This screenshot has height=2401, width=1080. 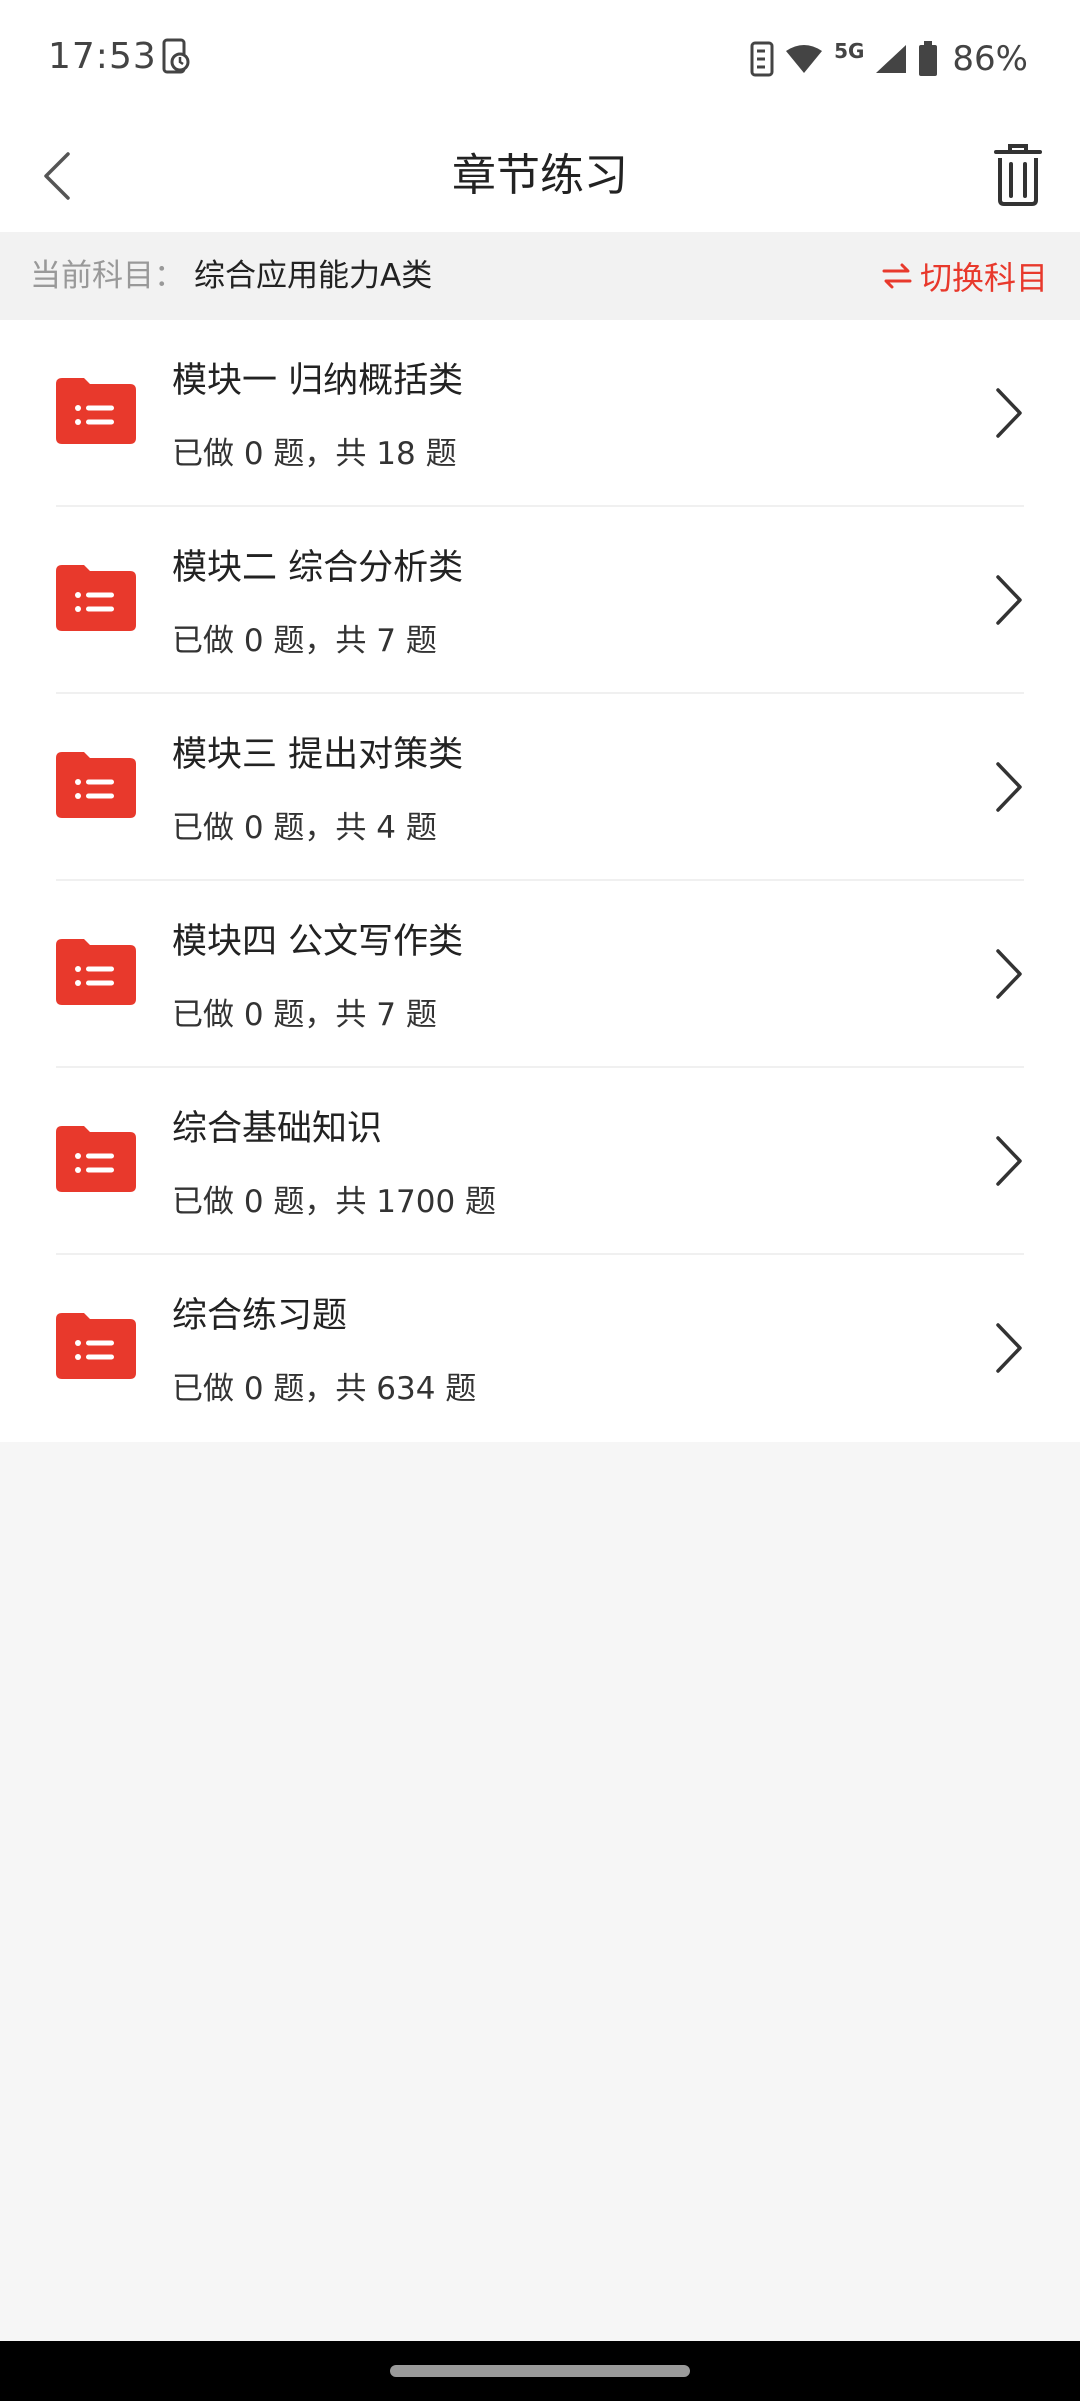 I want to click on home-gesture-handle, so click(x=540, y=2371).